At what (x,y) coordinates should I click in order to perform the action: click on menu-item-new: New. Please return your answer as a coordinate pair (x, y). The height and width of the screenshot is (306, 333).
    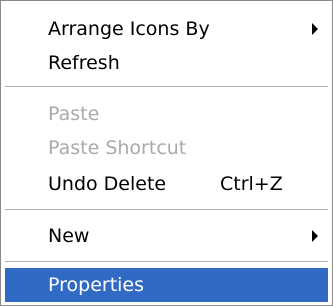
    Looking at the image, I should click on (166, 236).